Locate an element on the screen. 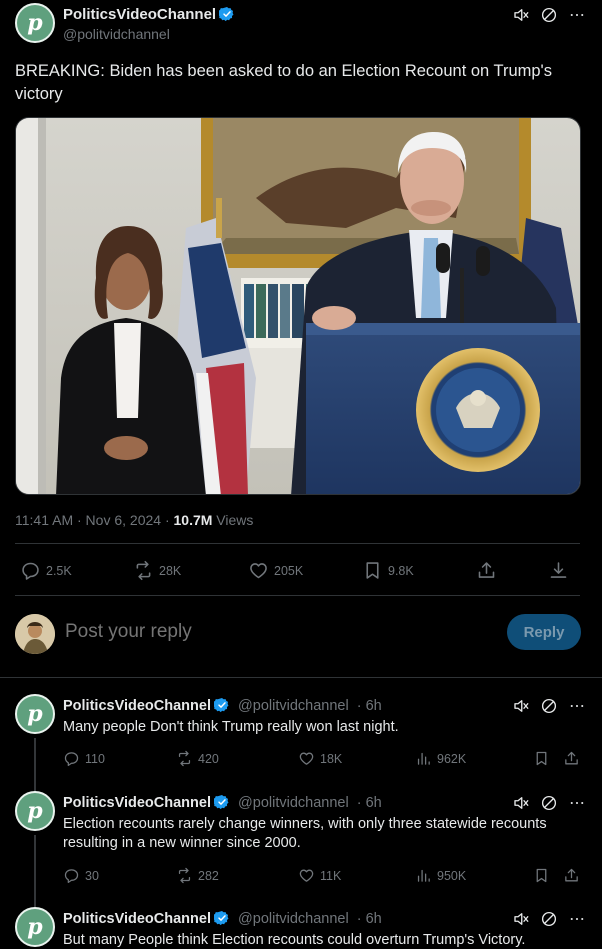 The image size is (602, 949). reply-icon is located at coordinates (30, 570).